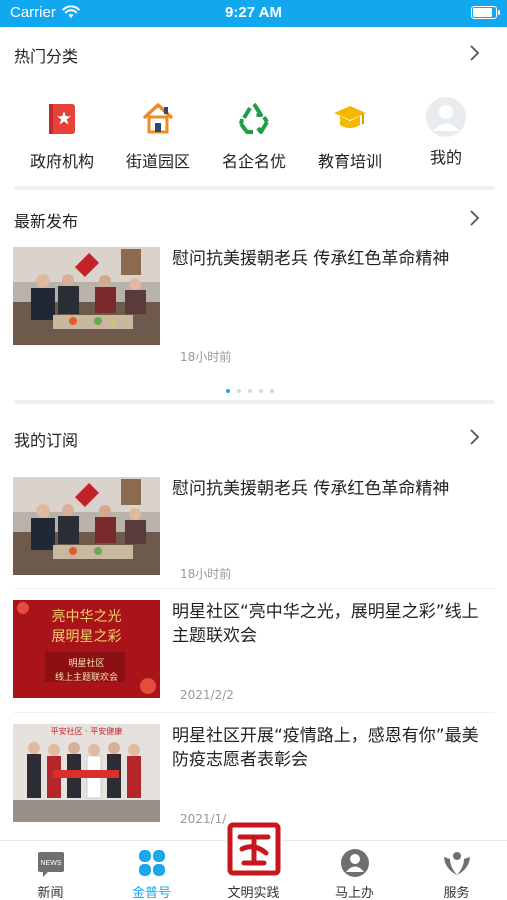 The width and height of the screenshot is (507, 900). What do you see at coordinates (46, 56) in the screenshot?
I see `section-title: 热门分类` at bounding box center [46, 56].